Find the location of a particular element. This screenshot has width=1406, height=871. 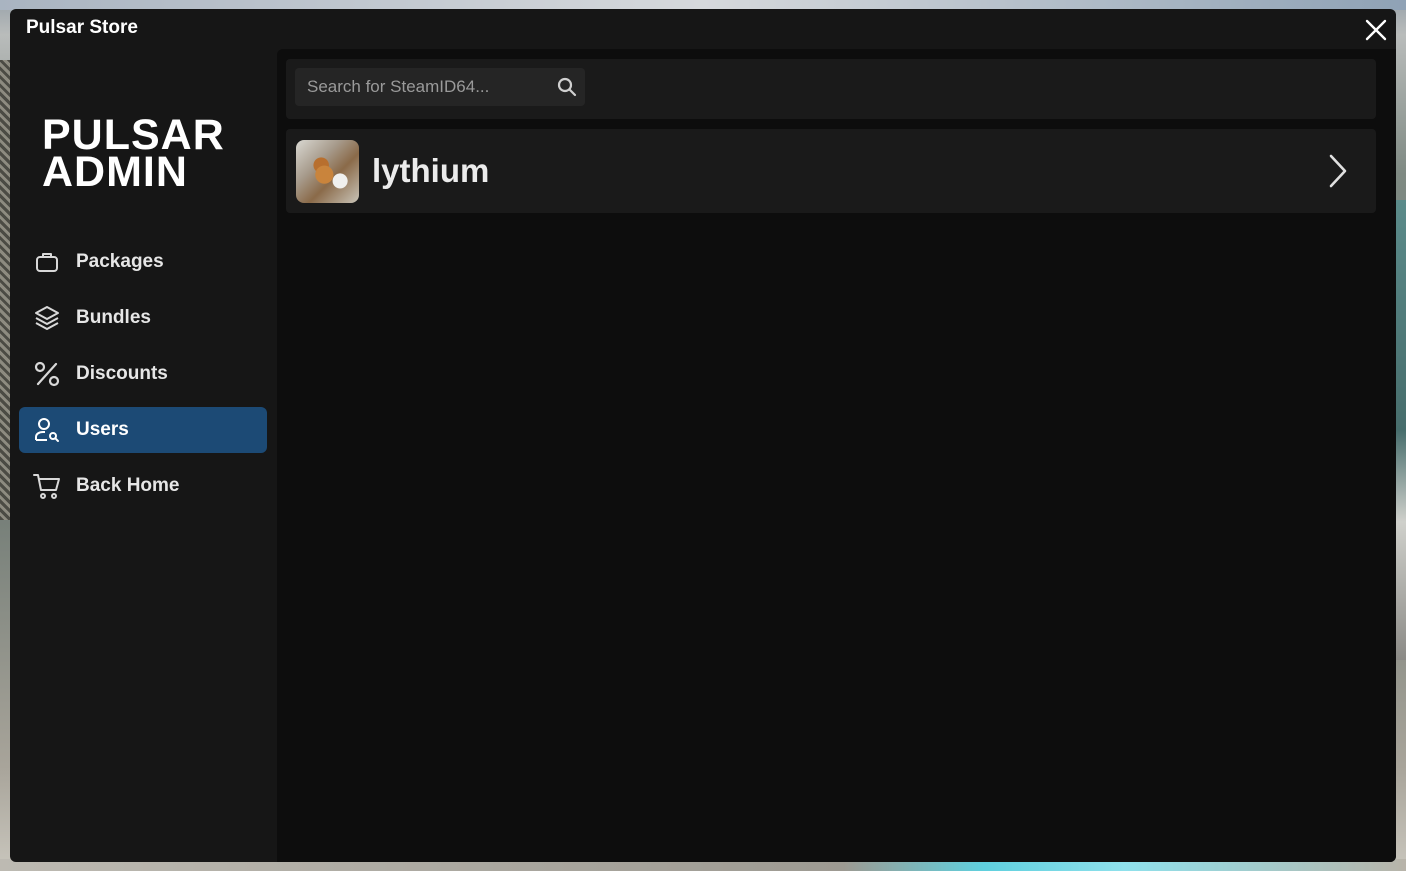

user-row: lythium is located at coordinates (831, 171).